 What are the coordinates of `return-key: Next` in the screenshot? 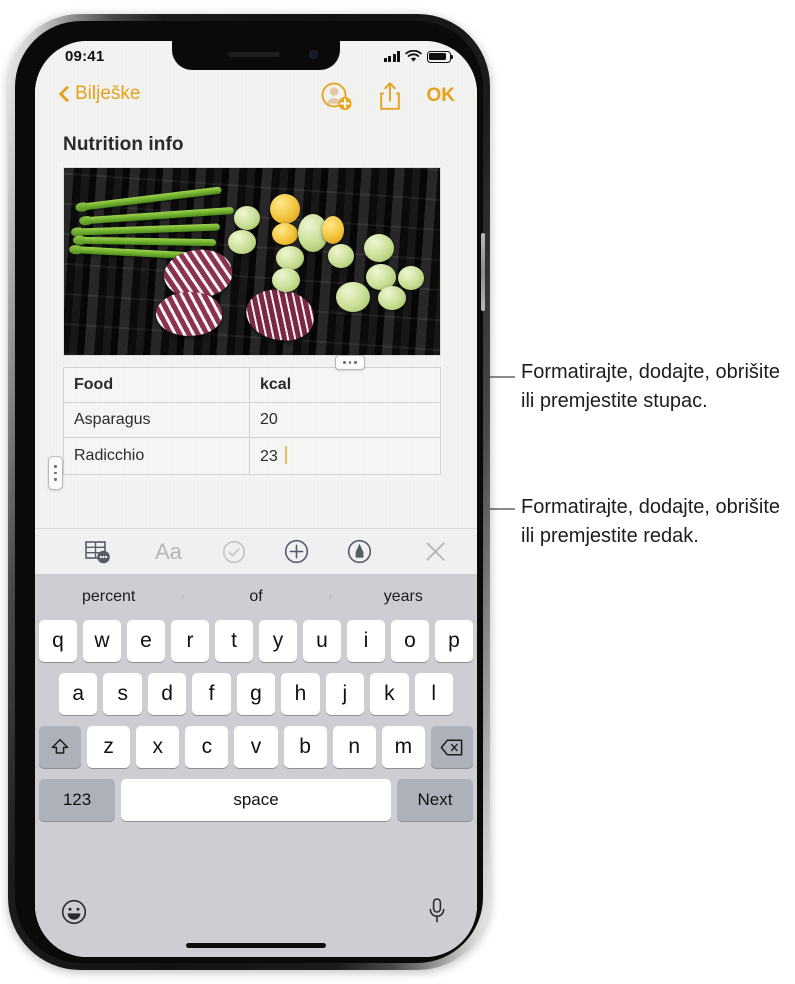 It's located at (435, 800).